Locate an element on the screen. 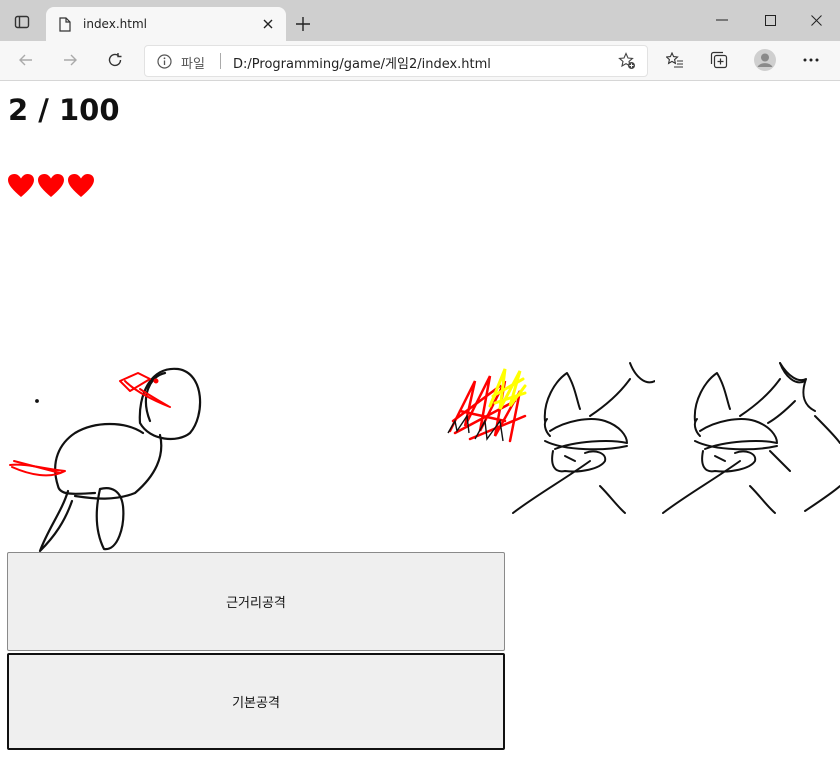 The width and height of the screenshot is (840, 757). more-options-icon is located at coordinates (811, 60).